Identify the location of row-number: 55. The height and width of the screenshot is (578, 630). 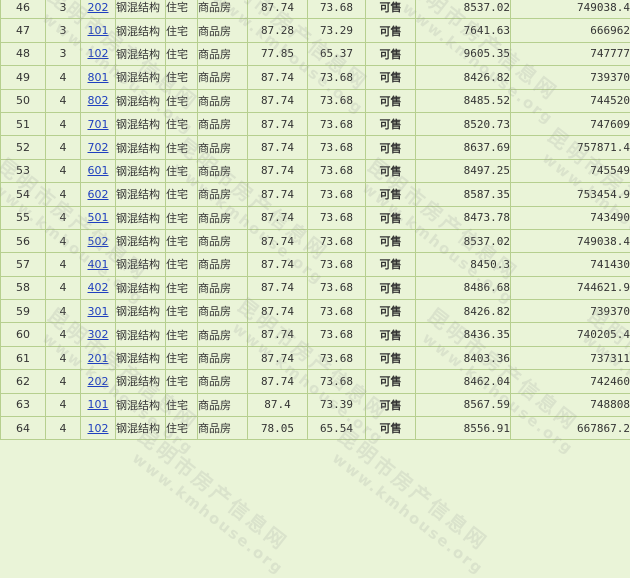
(23, 217).